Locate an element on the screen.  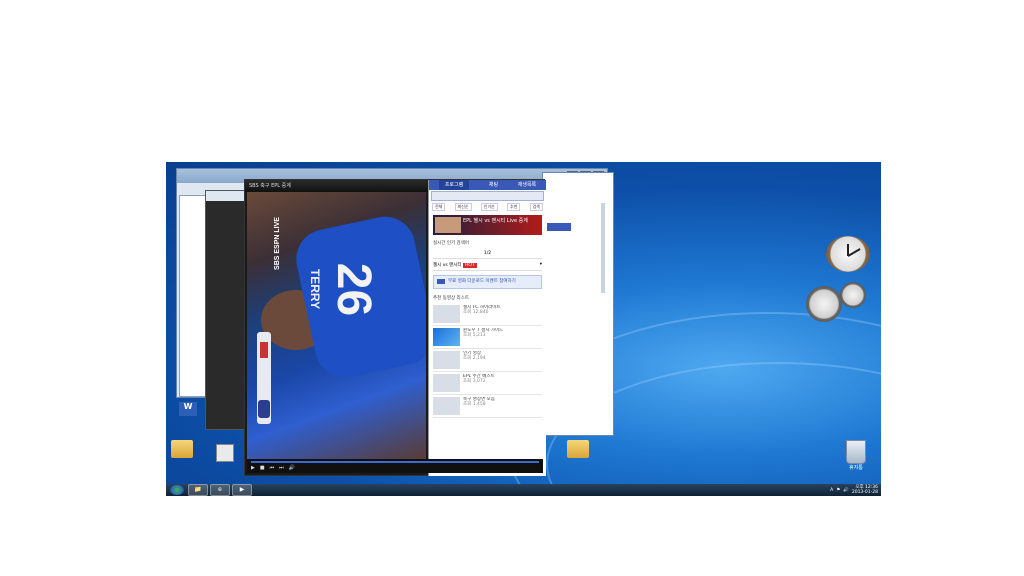
rank-pager: 1/2 is located at coordinates (487, 253).